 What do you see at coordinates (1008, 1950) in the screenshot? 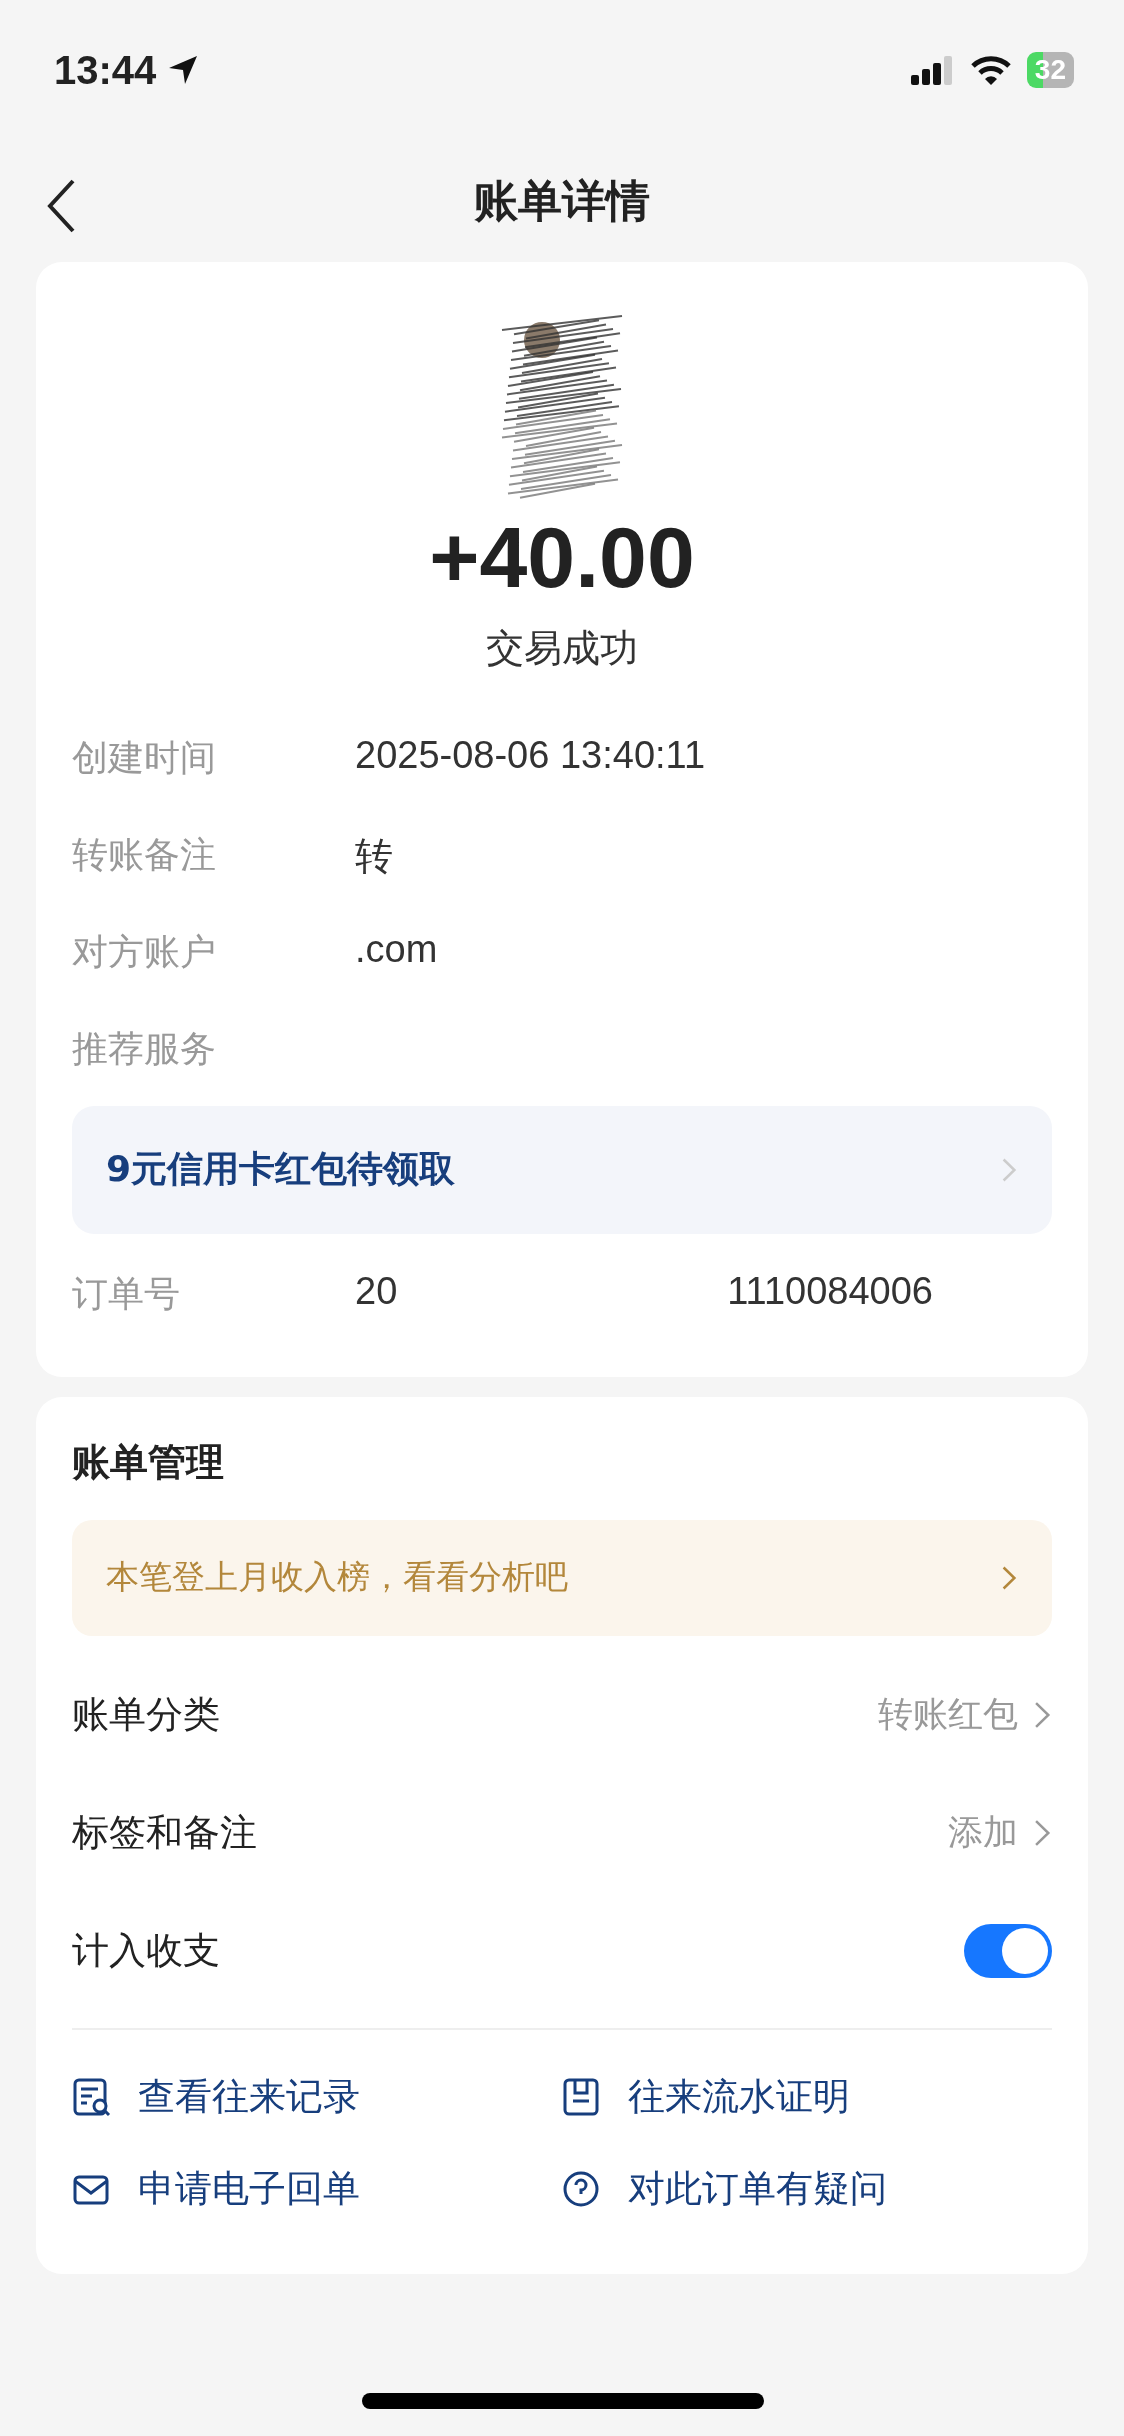
I see `toggle-switch` at bounding box center [1008, 1950].